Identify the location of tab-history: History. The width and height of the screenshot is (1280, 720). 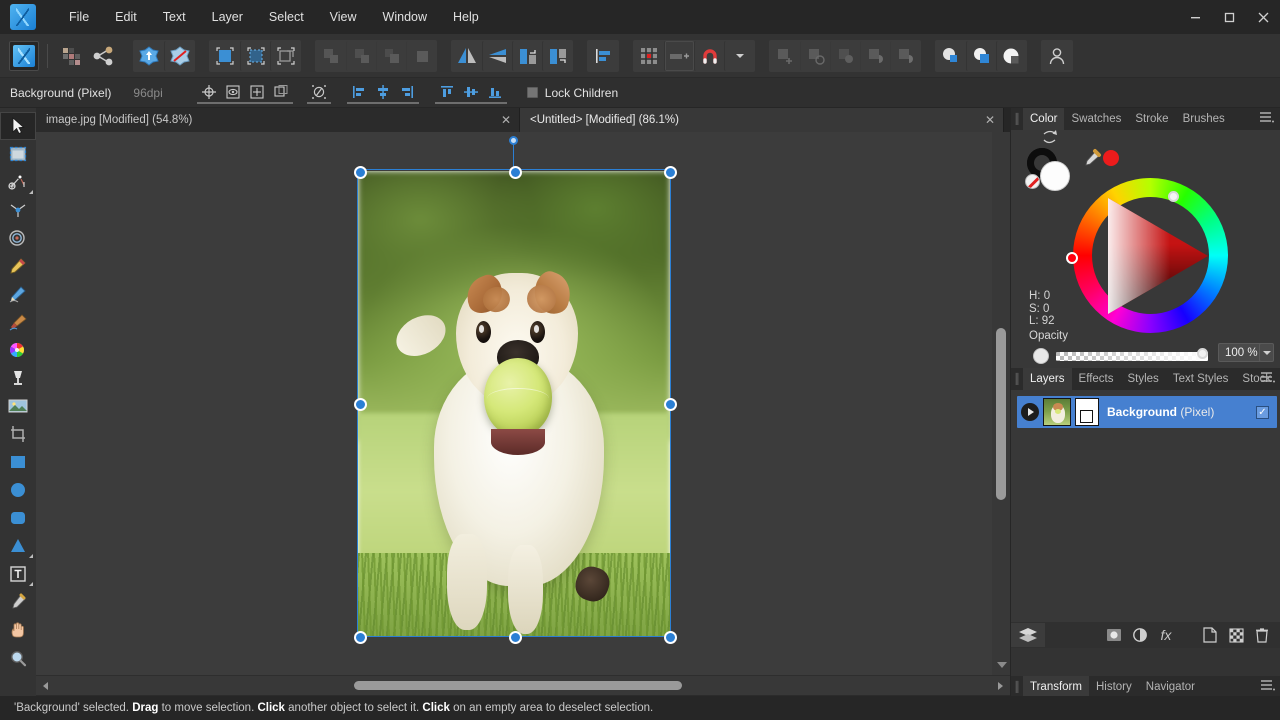
(1114, 687).